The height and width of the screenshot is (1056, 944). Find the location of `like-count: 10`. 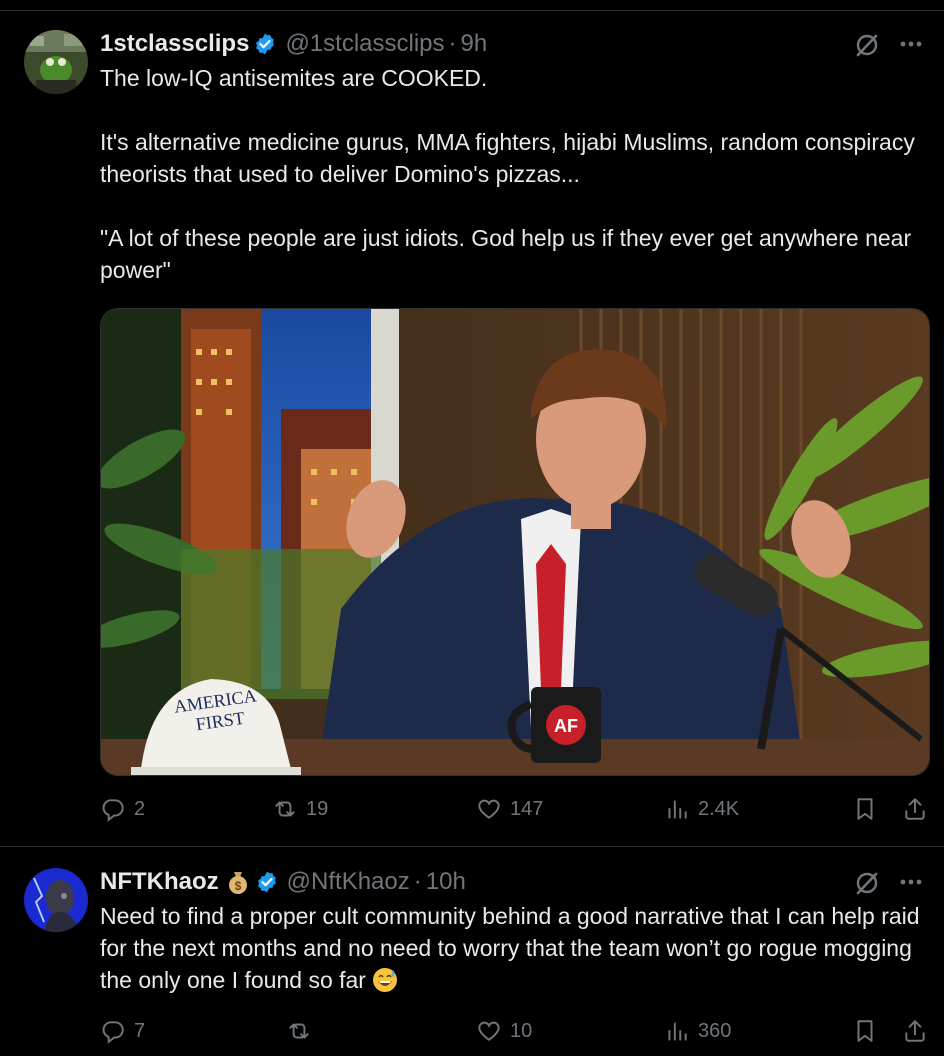

like-count: 10 is located at coordinates (521, 1030).